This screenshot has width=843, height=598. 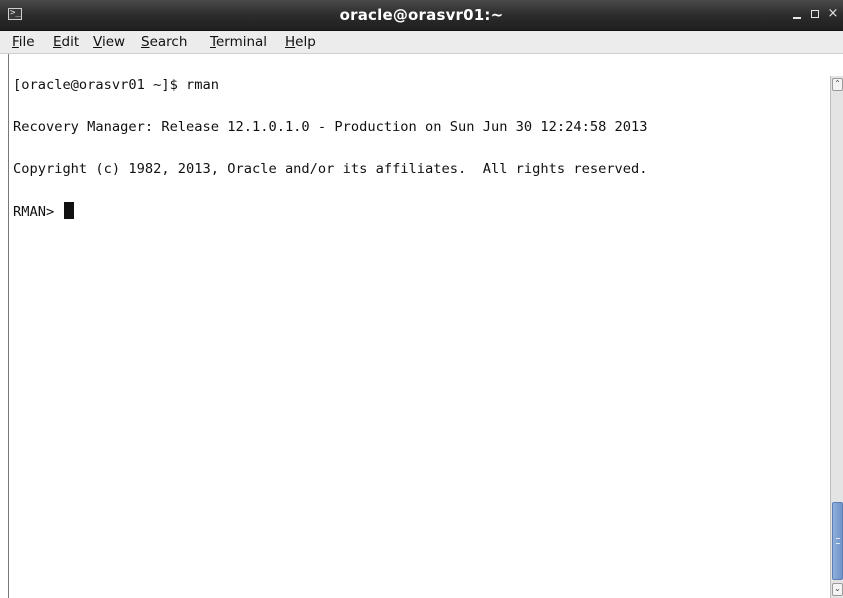 I want to click on menu-help-label: elp, so click(x=305, y=42).